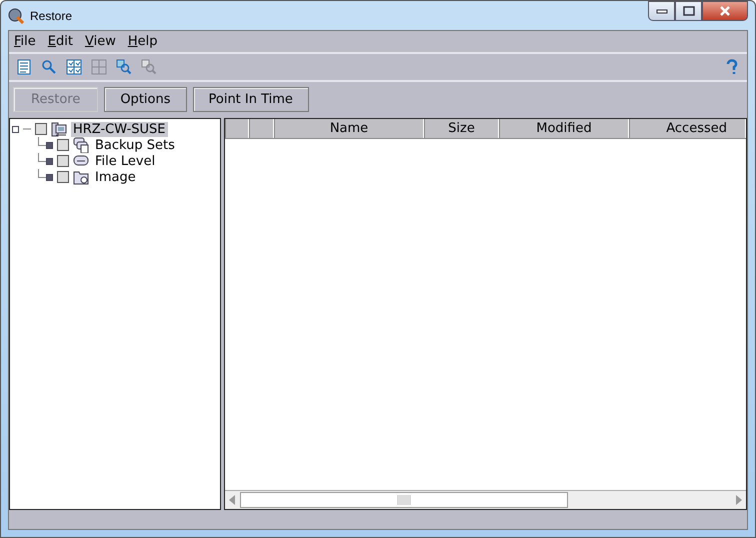 This screenshot has height=538, width=756. What do you see at coordinates (25, 41) in the screenshot?
I see `menu-item: File` at bounding box center [25, 41].